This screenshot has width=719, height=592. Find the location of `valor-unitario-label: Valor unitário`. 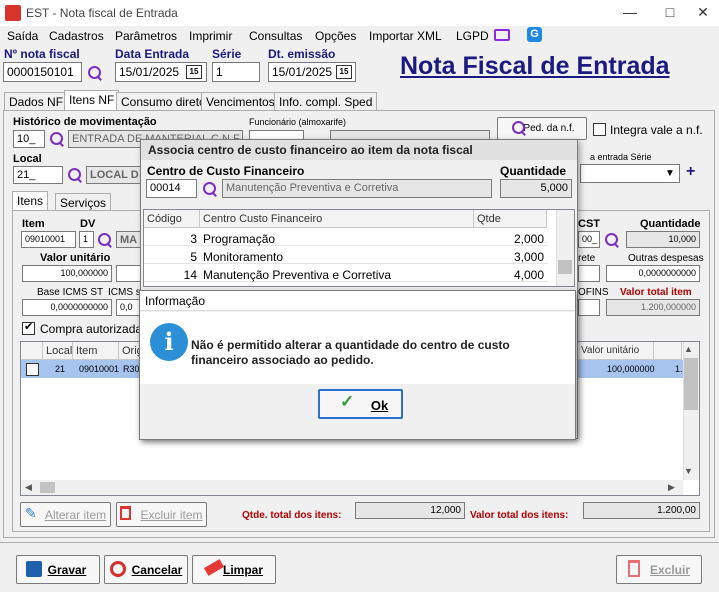

valor-unitario-label: Valor unitário is located at coordinates (75, 258).